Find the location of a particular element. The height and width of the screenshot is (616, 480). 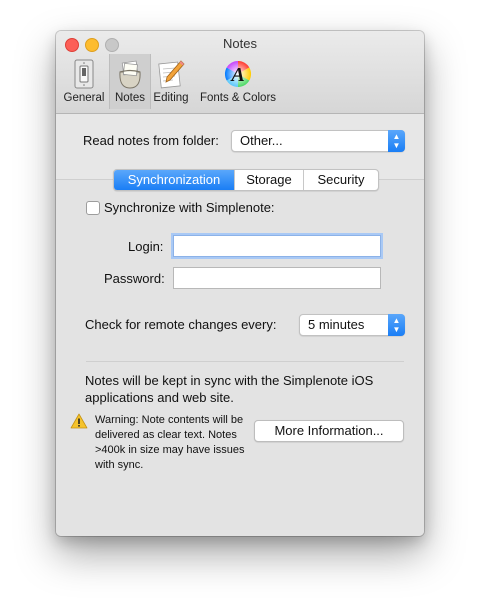

separator is located at coordinates (245, 361).